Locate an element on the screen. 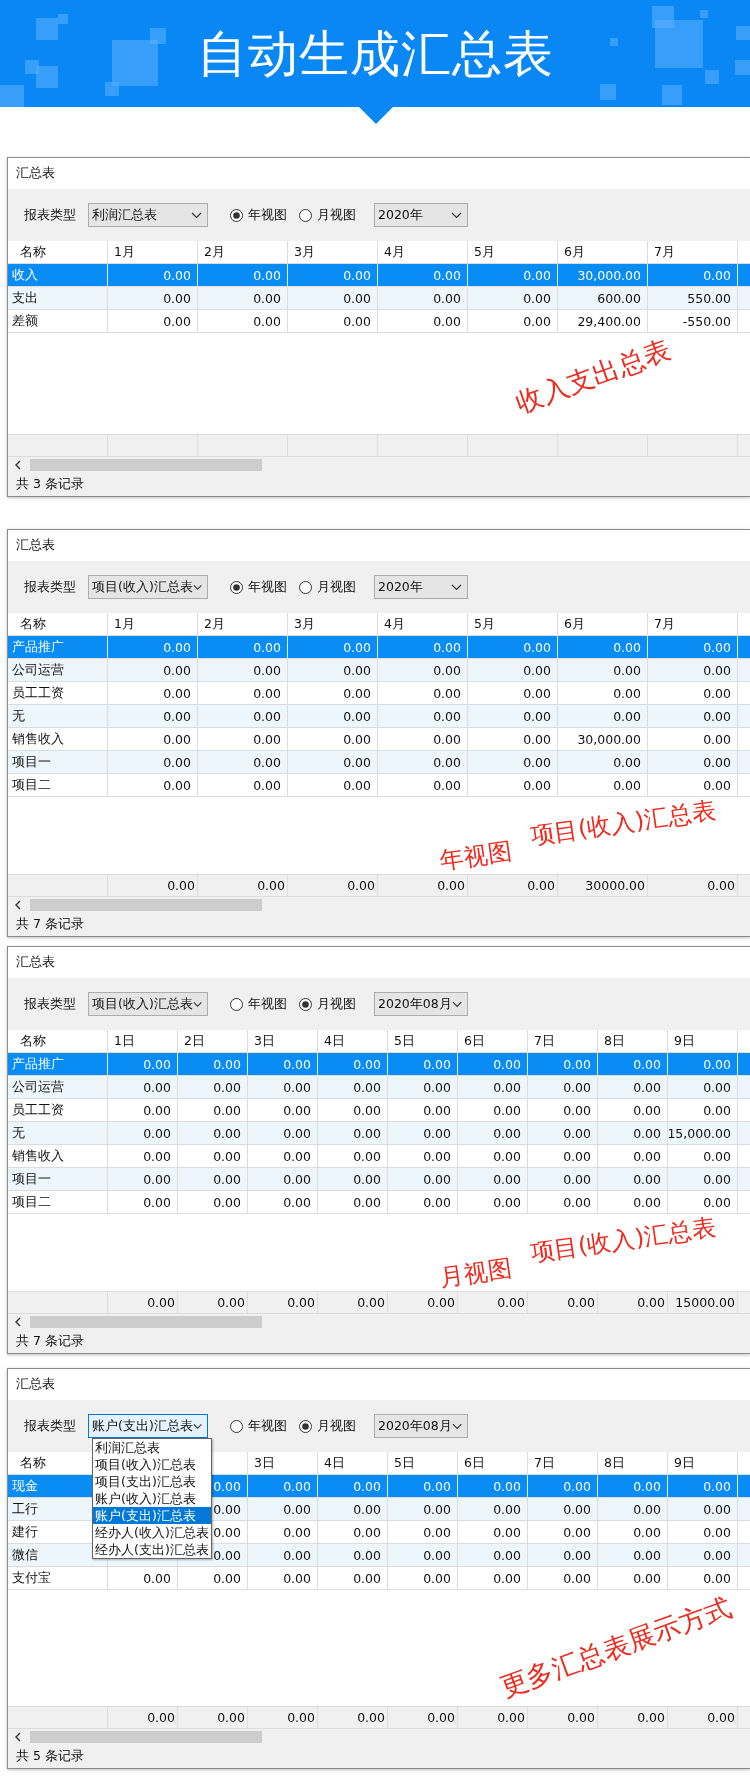 The height and width of the screenshot is (1784, 750). column-header: 2日 is located at coordinates (213, 1041).